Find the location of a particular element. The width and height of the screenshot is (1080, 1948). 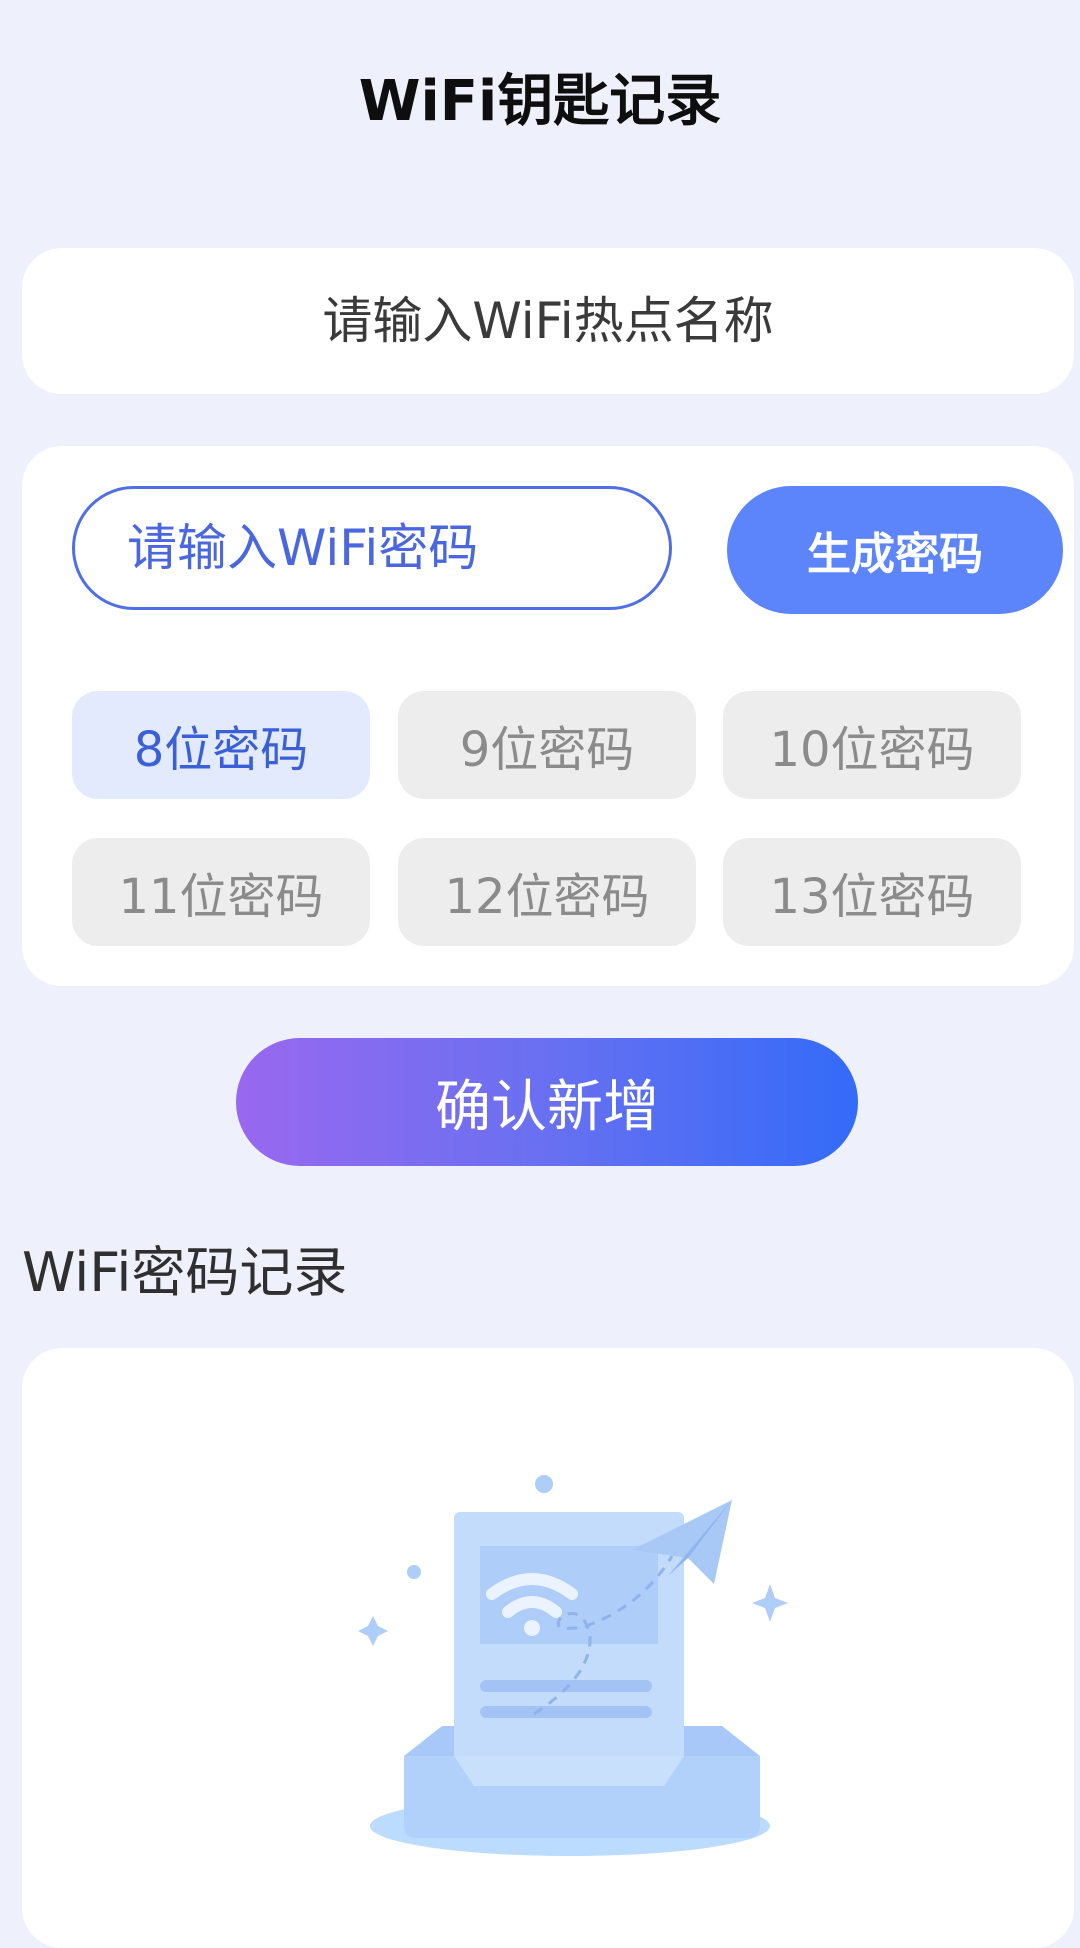

length-option-9: 9位密码 is located at coordinates (547, 745).